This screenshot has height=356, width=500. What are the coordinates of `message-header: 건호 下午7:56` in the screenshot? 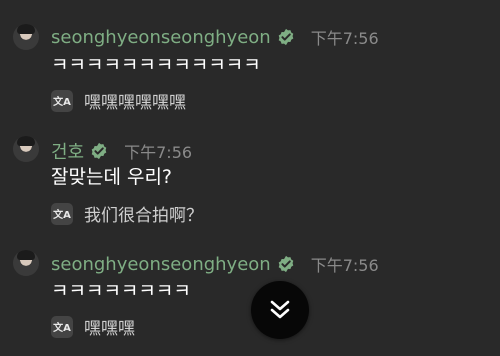 It's located at (121, 151).